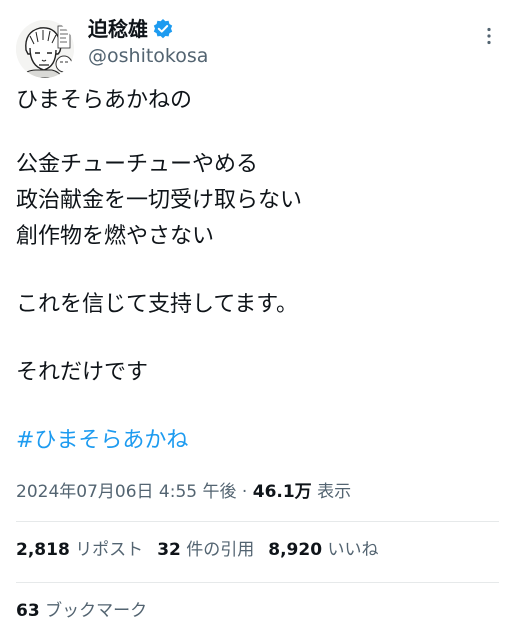 This screenshot has height=638, width=515. What do you see at coordinates (126, 492) in the screenshot?
I see `timestamp: 2024年07月06日 4:55 午後` at bounding box center [126, 492].